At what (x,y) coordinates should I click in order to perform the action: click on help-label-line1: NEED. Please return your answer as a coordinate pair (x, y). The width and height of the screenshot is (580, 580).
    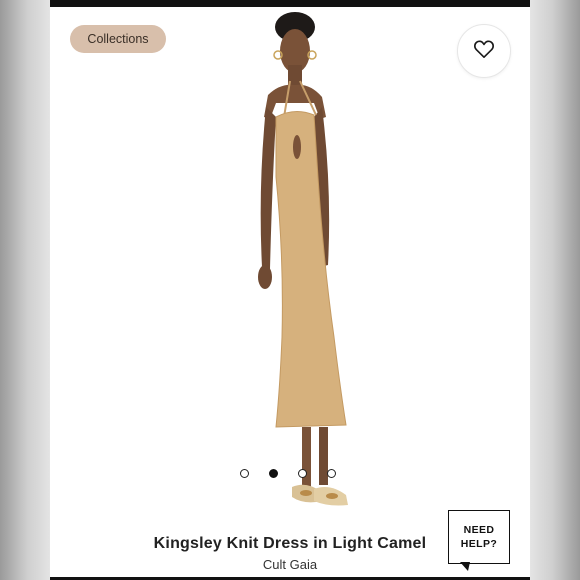
    Looking at the image, I should click on (479, 530).